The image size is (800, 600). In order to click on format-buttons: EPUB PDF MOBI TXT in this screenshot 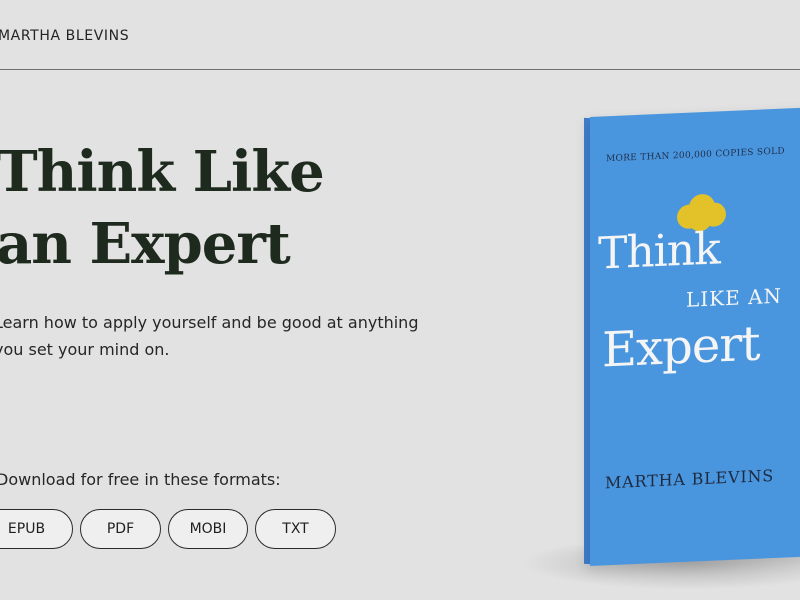, I will do `click(168, 529)`.